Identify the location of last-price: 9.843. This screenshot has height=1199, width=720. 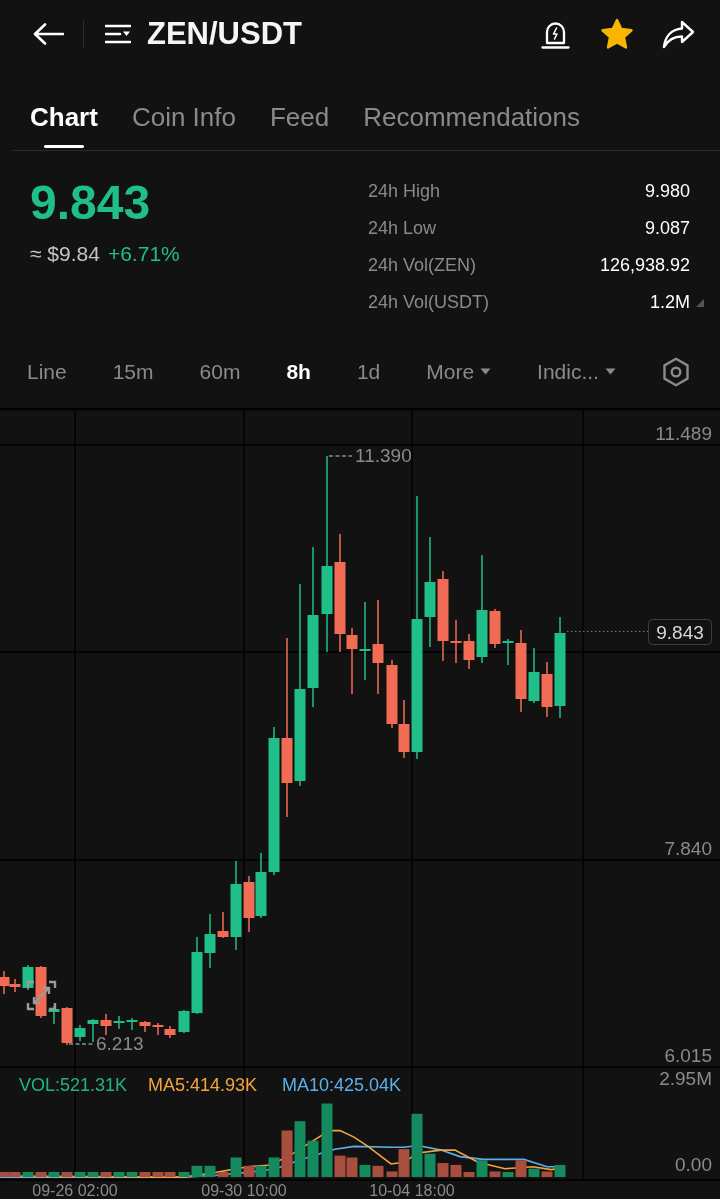
(91, 203).